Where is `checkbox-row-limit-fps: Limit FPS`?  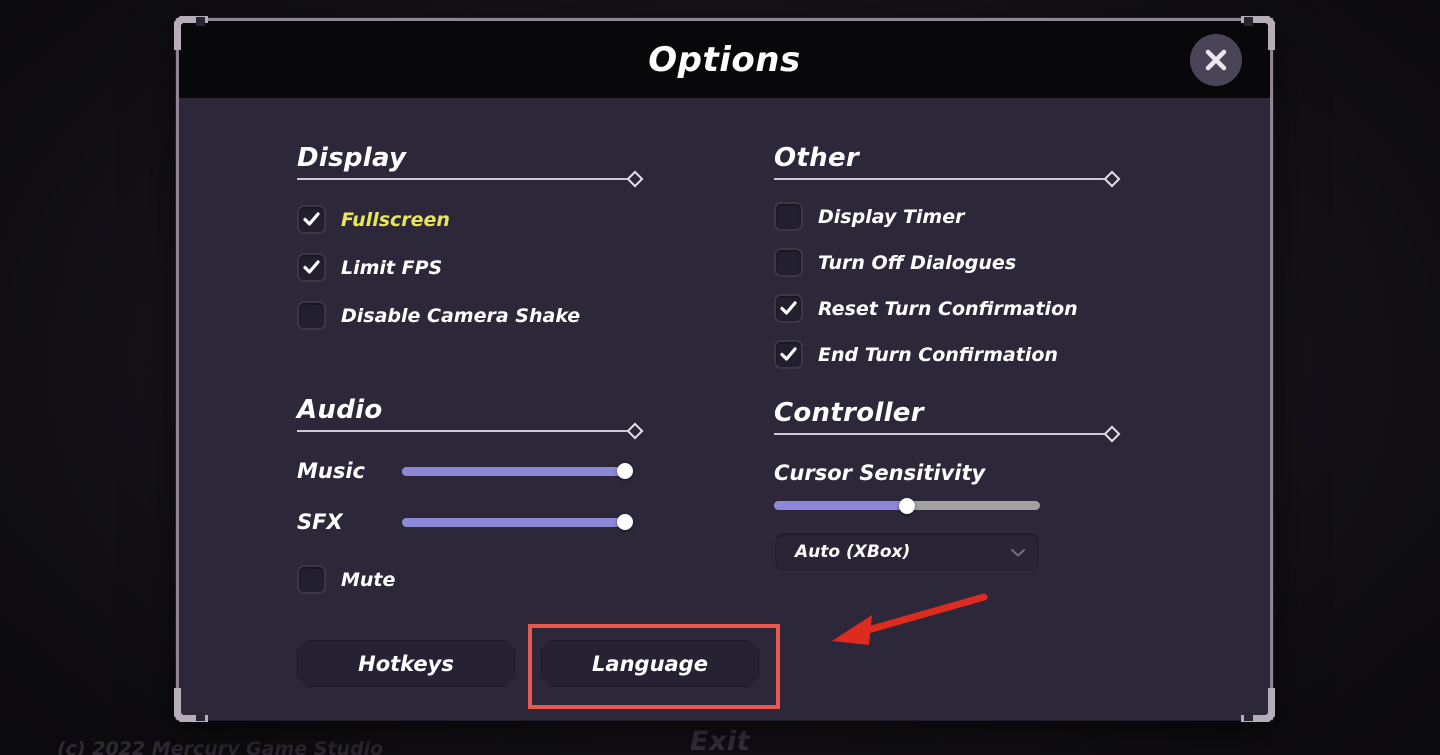 checkbox-row-limit-fps: Limit FPS is located at coordinates (467, 267).